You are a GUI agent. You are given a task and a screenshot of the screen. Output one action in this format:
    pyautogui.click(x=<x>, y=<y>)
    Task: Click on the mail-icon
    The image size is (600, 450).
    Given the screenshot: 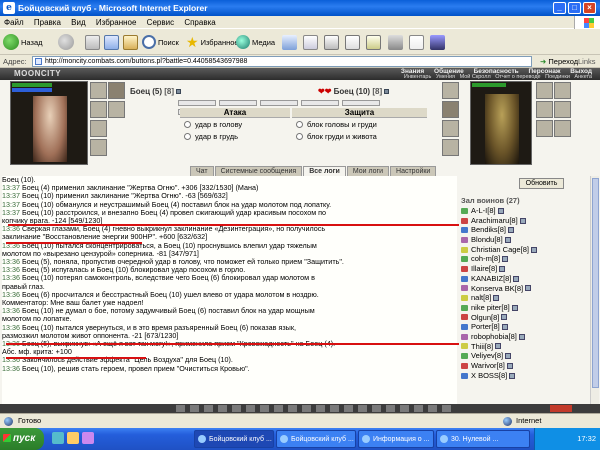 What is the action you would take?
    pyautogui.click(x=310, y=42)
    